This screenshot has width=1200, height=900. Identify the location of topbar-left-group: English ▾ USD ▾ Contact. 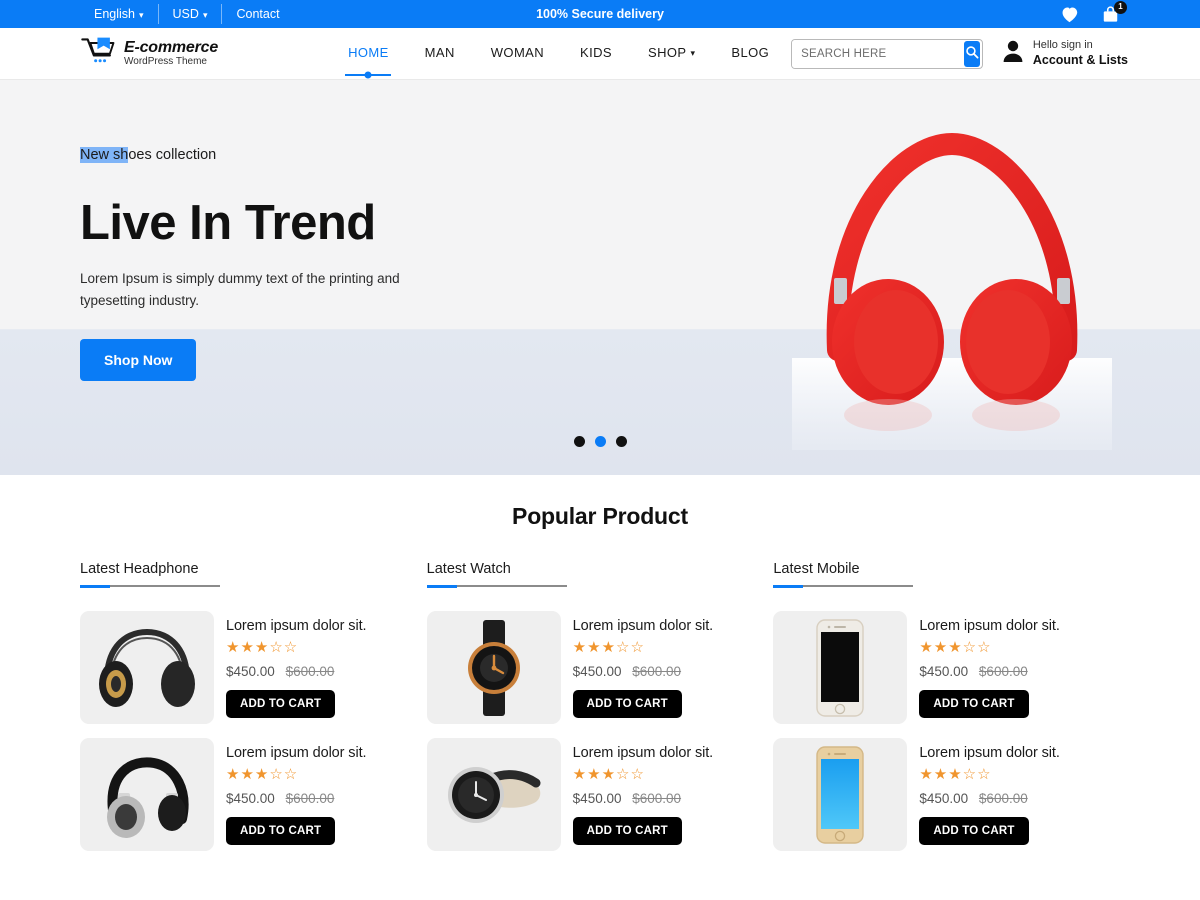
(187, 14).